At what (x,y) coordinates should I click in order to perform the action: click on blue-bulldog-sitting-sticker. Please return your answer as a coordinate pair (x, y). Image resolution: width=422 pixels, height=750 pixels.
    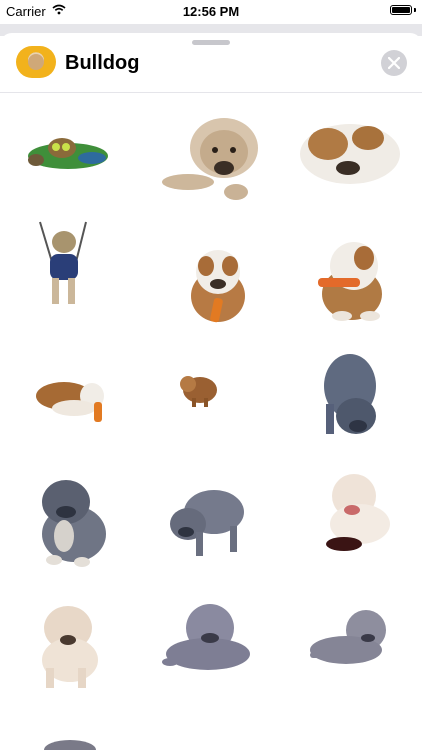
    Looking at the image, I should click on (73, 520).